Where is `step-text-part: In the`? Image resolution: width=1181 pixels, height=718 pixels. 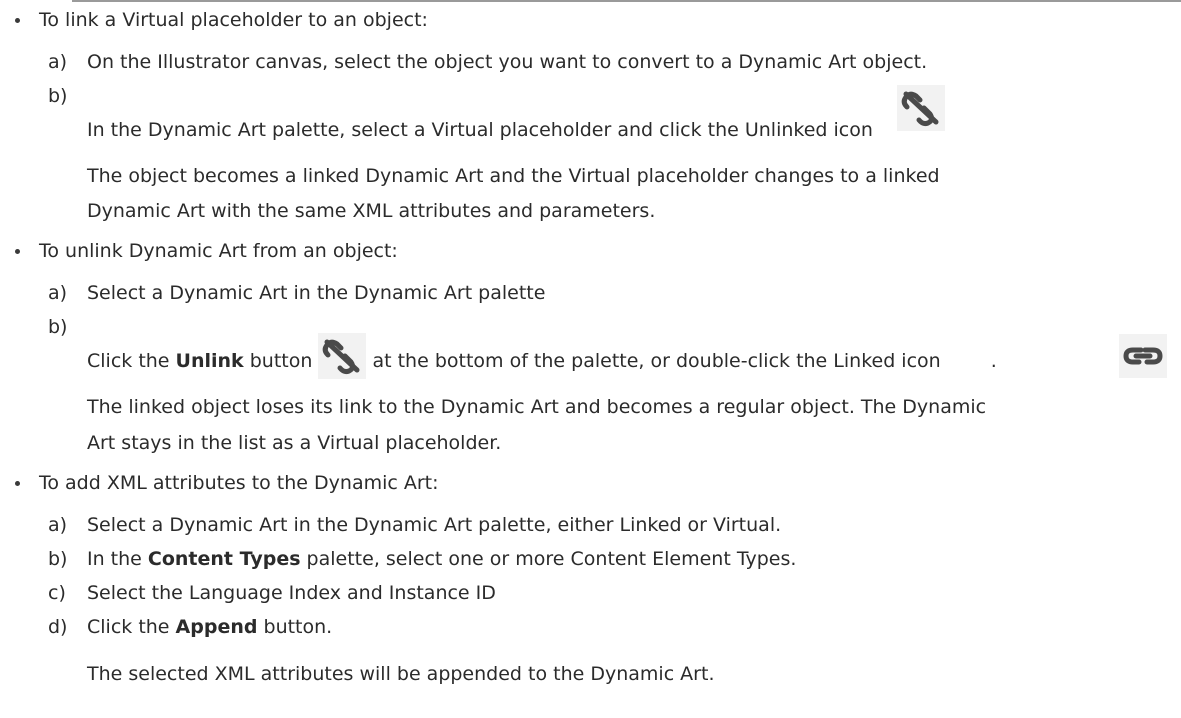 step-text-part: In the is located at coordinates (117, 559).